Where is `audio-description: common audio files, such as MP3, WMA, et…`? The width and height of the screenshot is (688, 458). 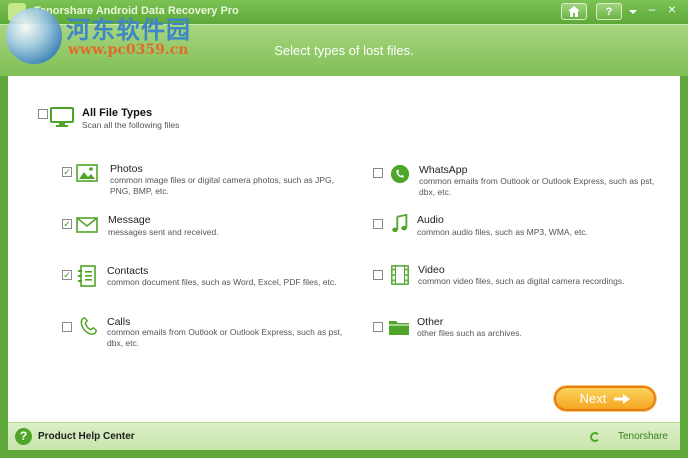
audio-description: common audio files, such as MP3, WMA, et… is located at coordinates (503, 232).